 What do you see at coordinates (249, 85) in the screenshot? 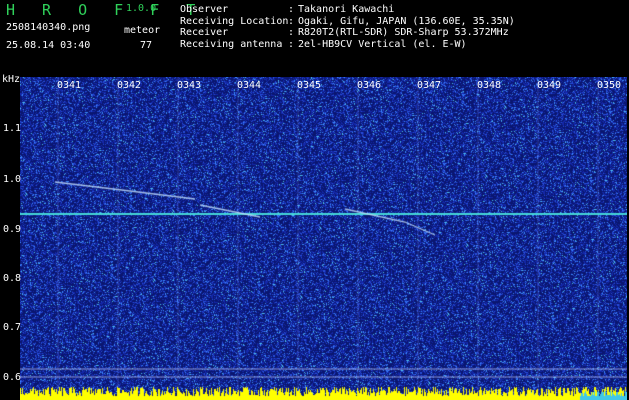
I see `x-tick-label: 0344` at bounding box center [249, 85].